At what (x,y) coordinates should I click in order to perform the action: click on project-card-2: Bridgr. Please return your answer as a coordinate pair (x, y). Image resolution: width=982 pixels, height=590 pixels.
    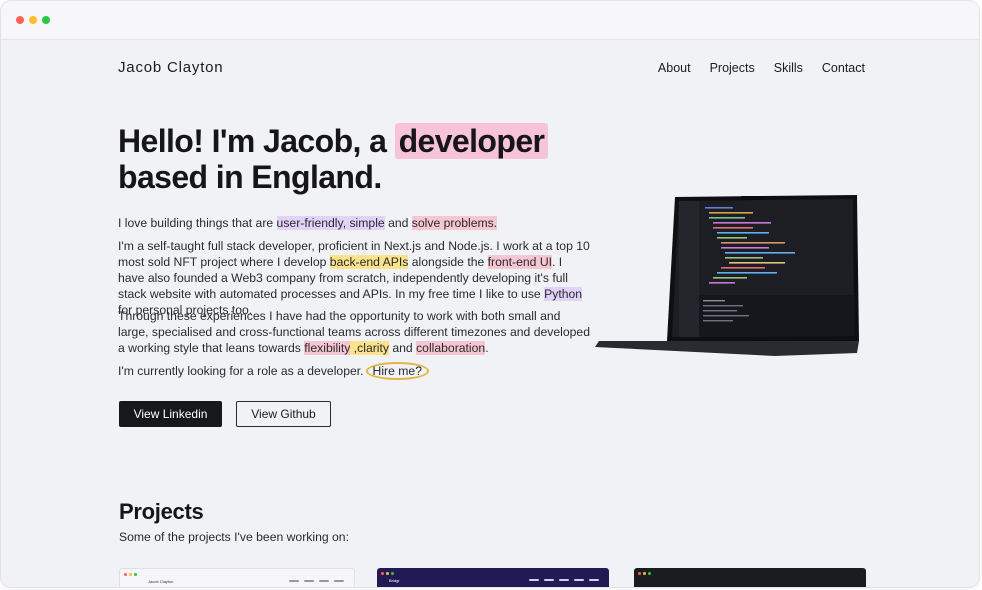
    Looking at the image, I should click on (493, 577).